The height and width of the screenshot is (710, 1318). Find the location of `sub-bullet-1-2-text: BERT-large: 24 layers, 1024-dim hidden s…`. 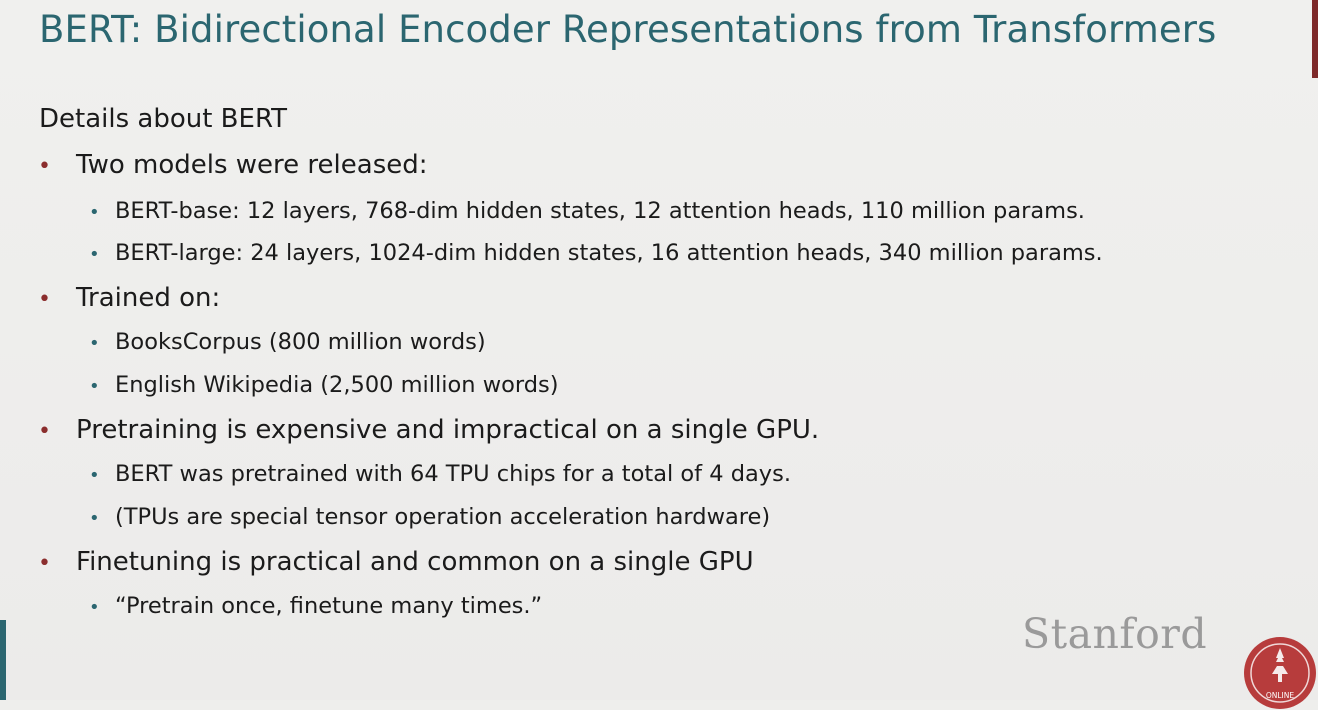

sub-bullet-1-2-text: BERT-large: 24 layers, 1024-dim hidden s… is located at coordinates (609, 253).